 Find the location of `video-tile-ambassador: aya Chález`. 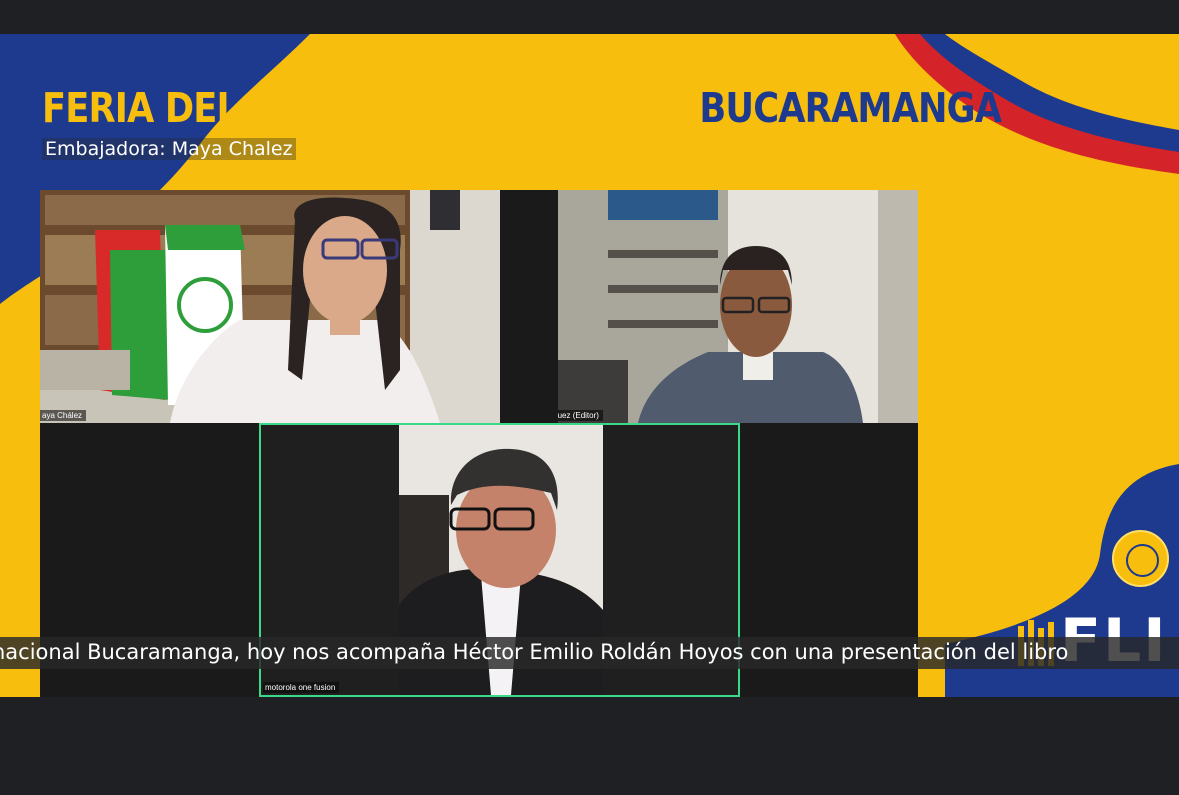

video-tile-ambassador: aya Chález is located at coordinates (270, 306).